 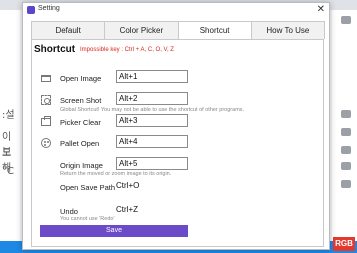 I want to click on shortcut-label: Picker Clear, so click(x=80, y=122).